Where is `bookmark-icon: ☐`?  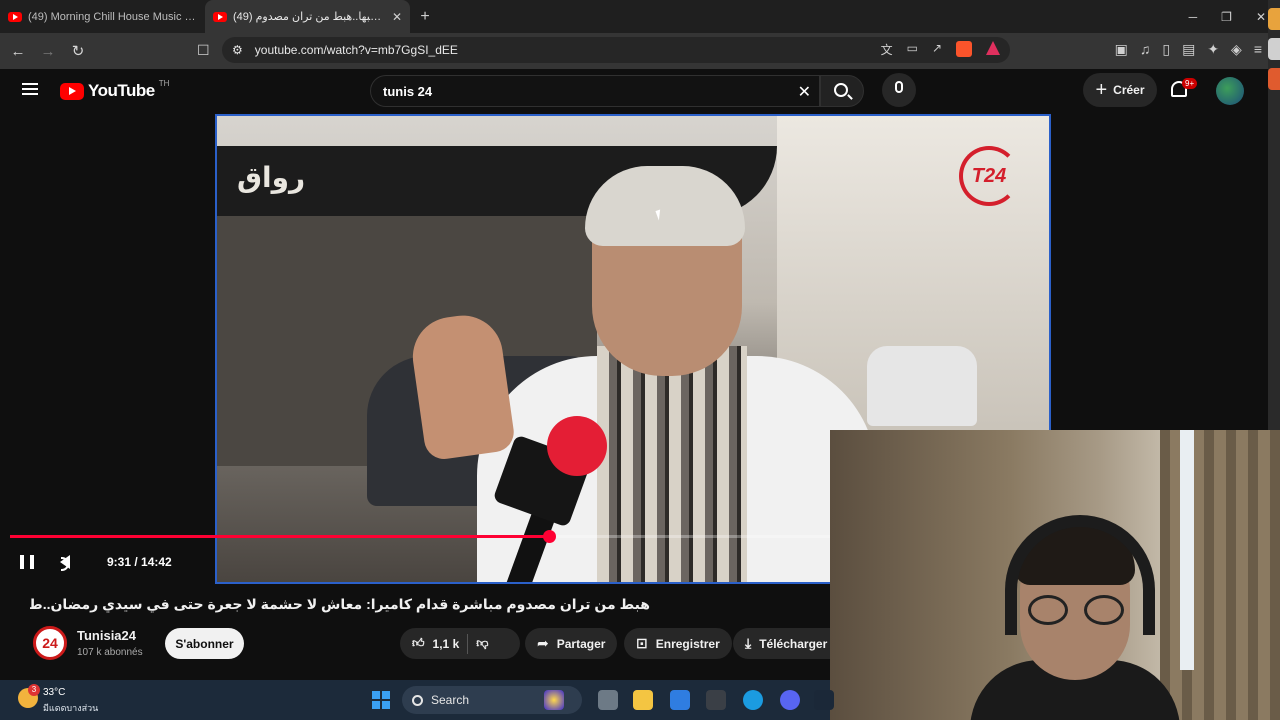
bookmark-icon: ☐ is located at coordinates (203, 50).